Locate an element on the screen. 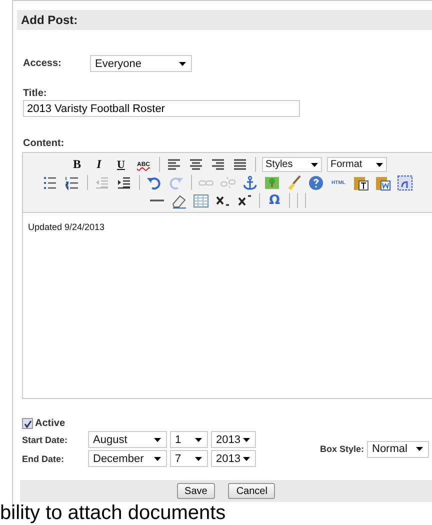 The height and width of the screenshot is (525, 432). brush-icon is located at coordinates (294, 182).